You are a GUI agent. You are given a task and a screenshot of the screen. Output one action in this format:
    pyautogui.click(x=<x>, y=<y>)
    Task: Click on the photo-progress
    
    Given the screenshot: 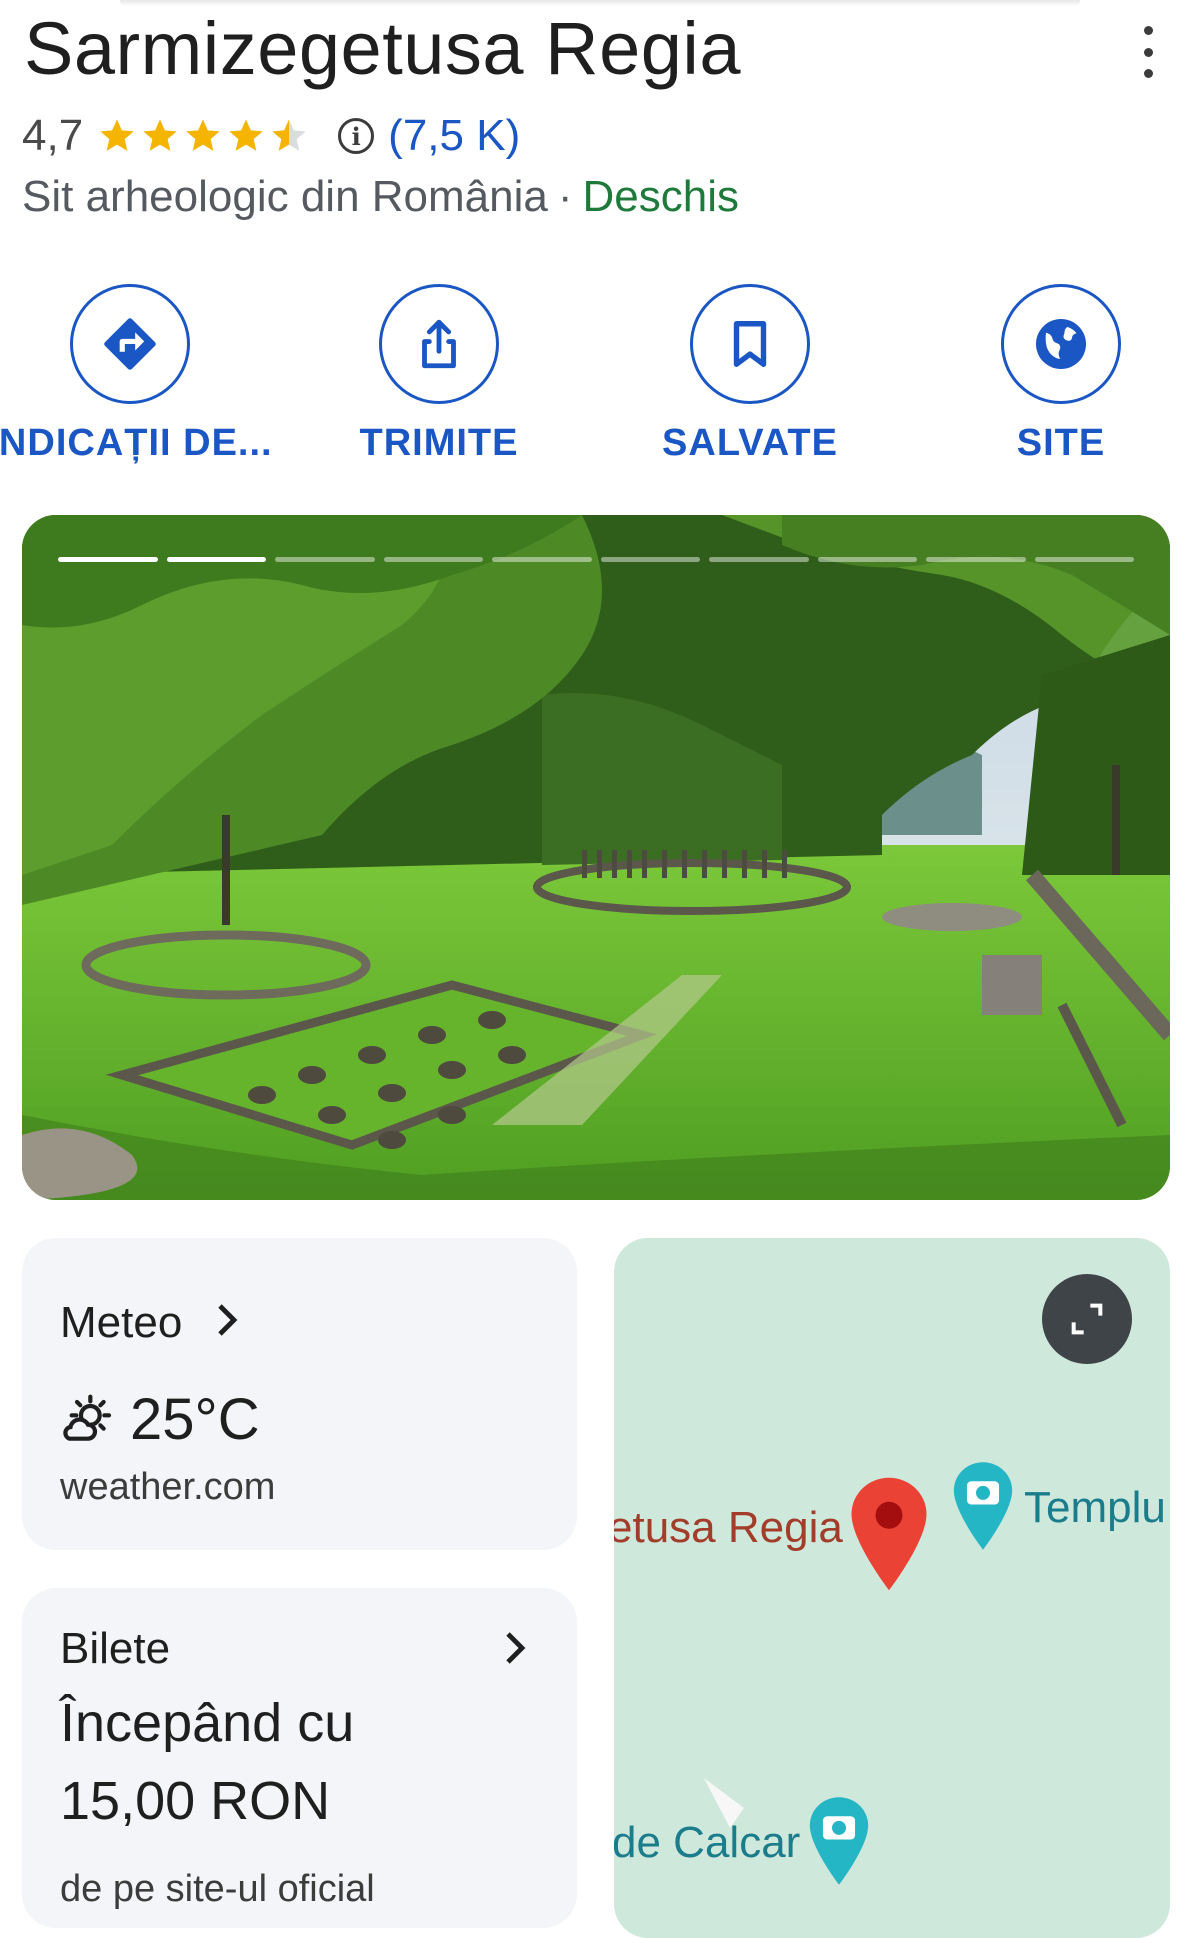 What is the action you would take?
    pyautogui.click(x=596, y=560)
    